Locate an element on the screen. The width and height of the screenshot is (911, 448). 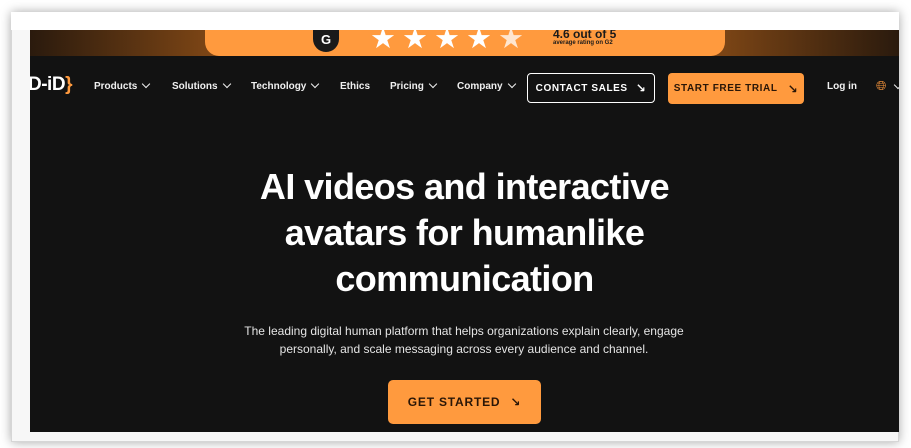
rating-stars: ★ ★ ★ ★ ★ is located at coordinates (447, 42).